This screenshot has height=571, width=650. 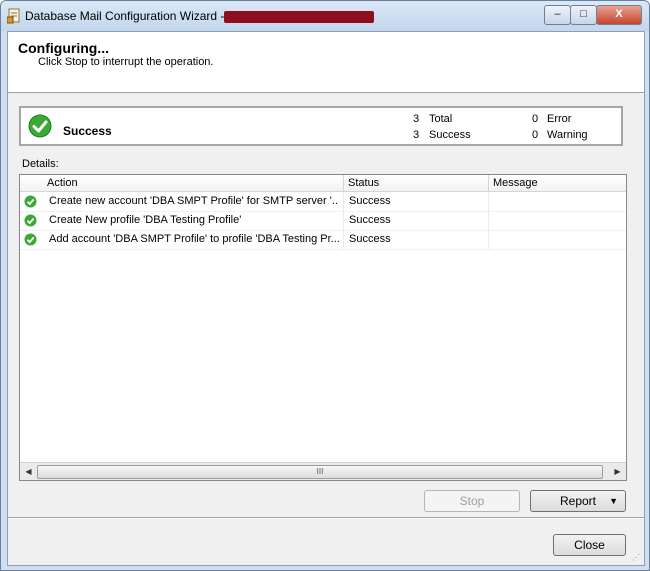 What do you see at coordinates (535, 119) in the screenshot?
I see `error-count: 0` at bounding box center [535, 119].